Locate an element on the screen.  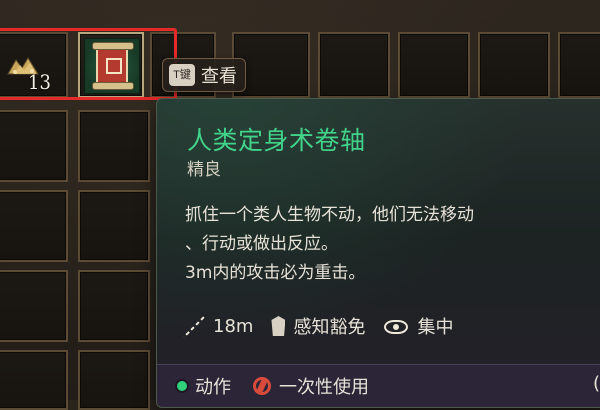
item-rarity: 精良 is located at coordinates (204, 170).